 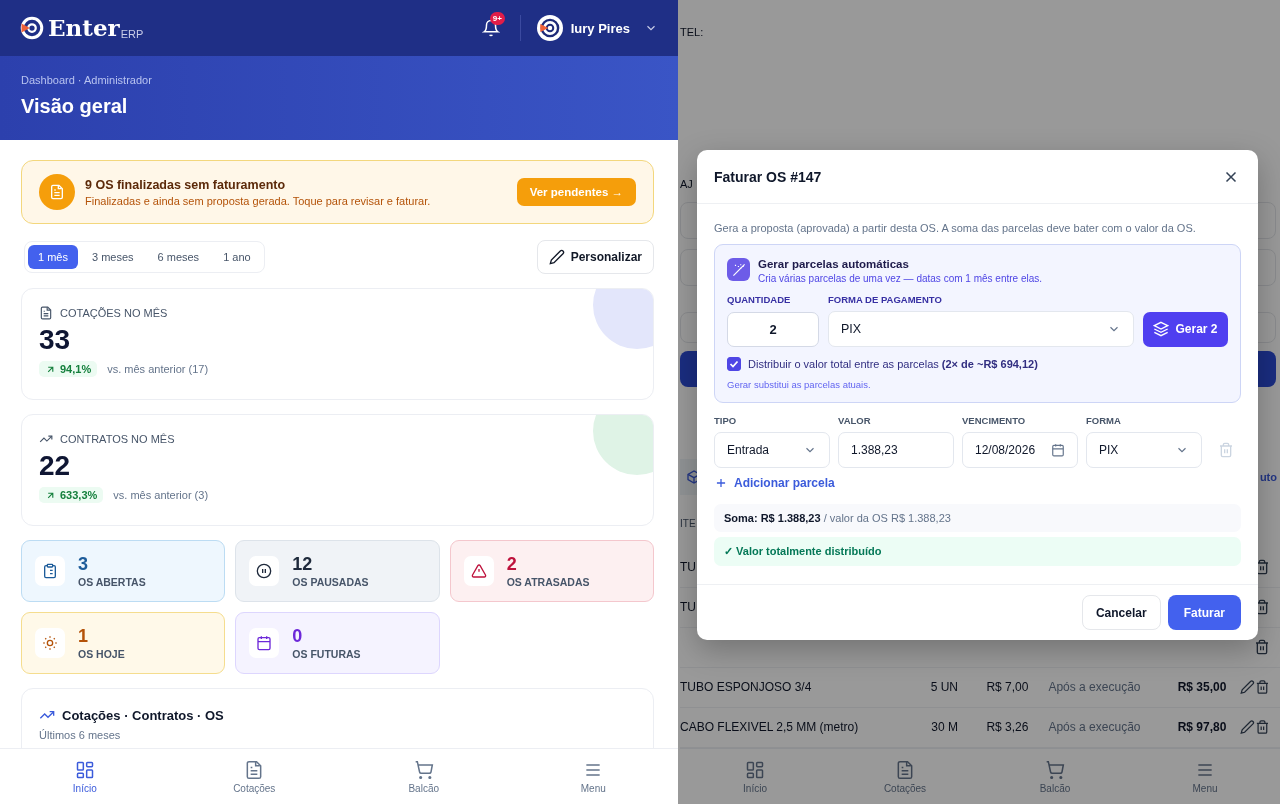 I want to click on status-tile: 3 OS ABERTAS, so click(x=123, y=571).